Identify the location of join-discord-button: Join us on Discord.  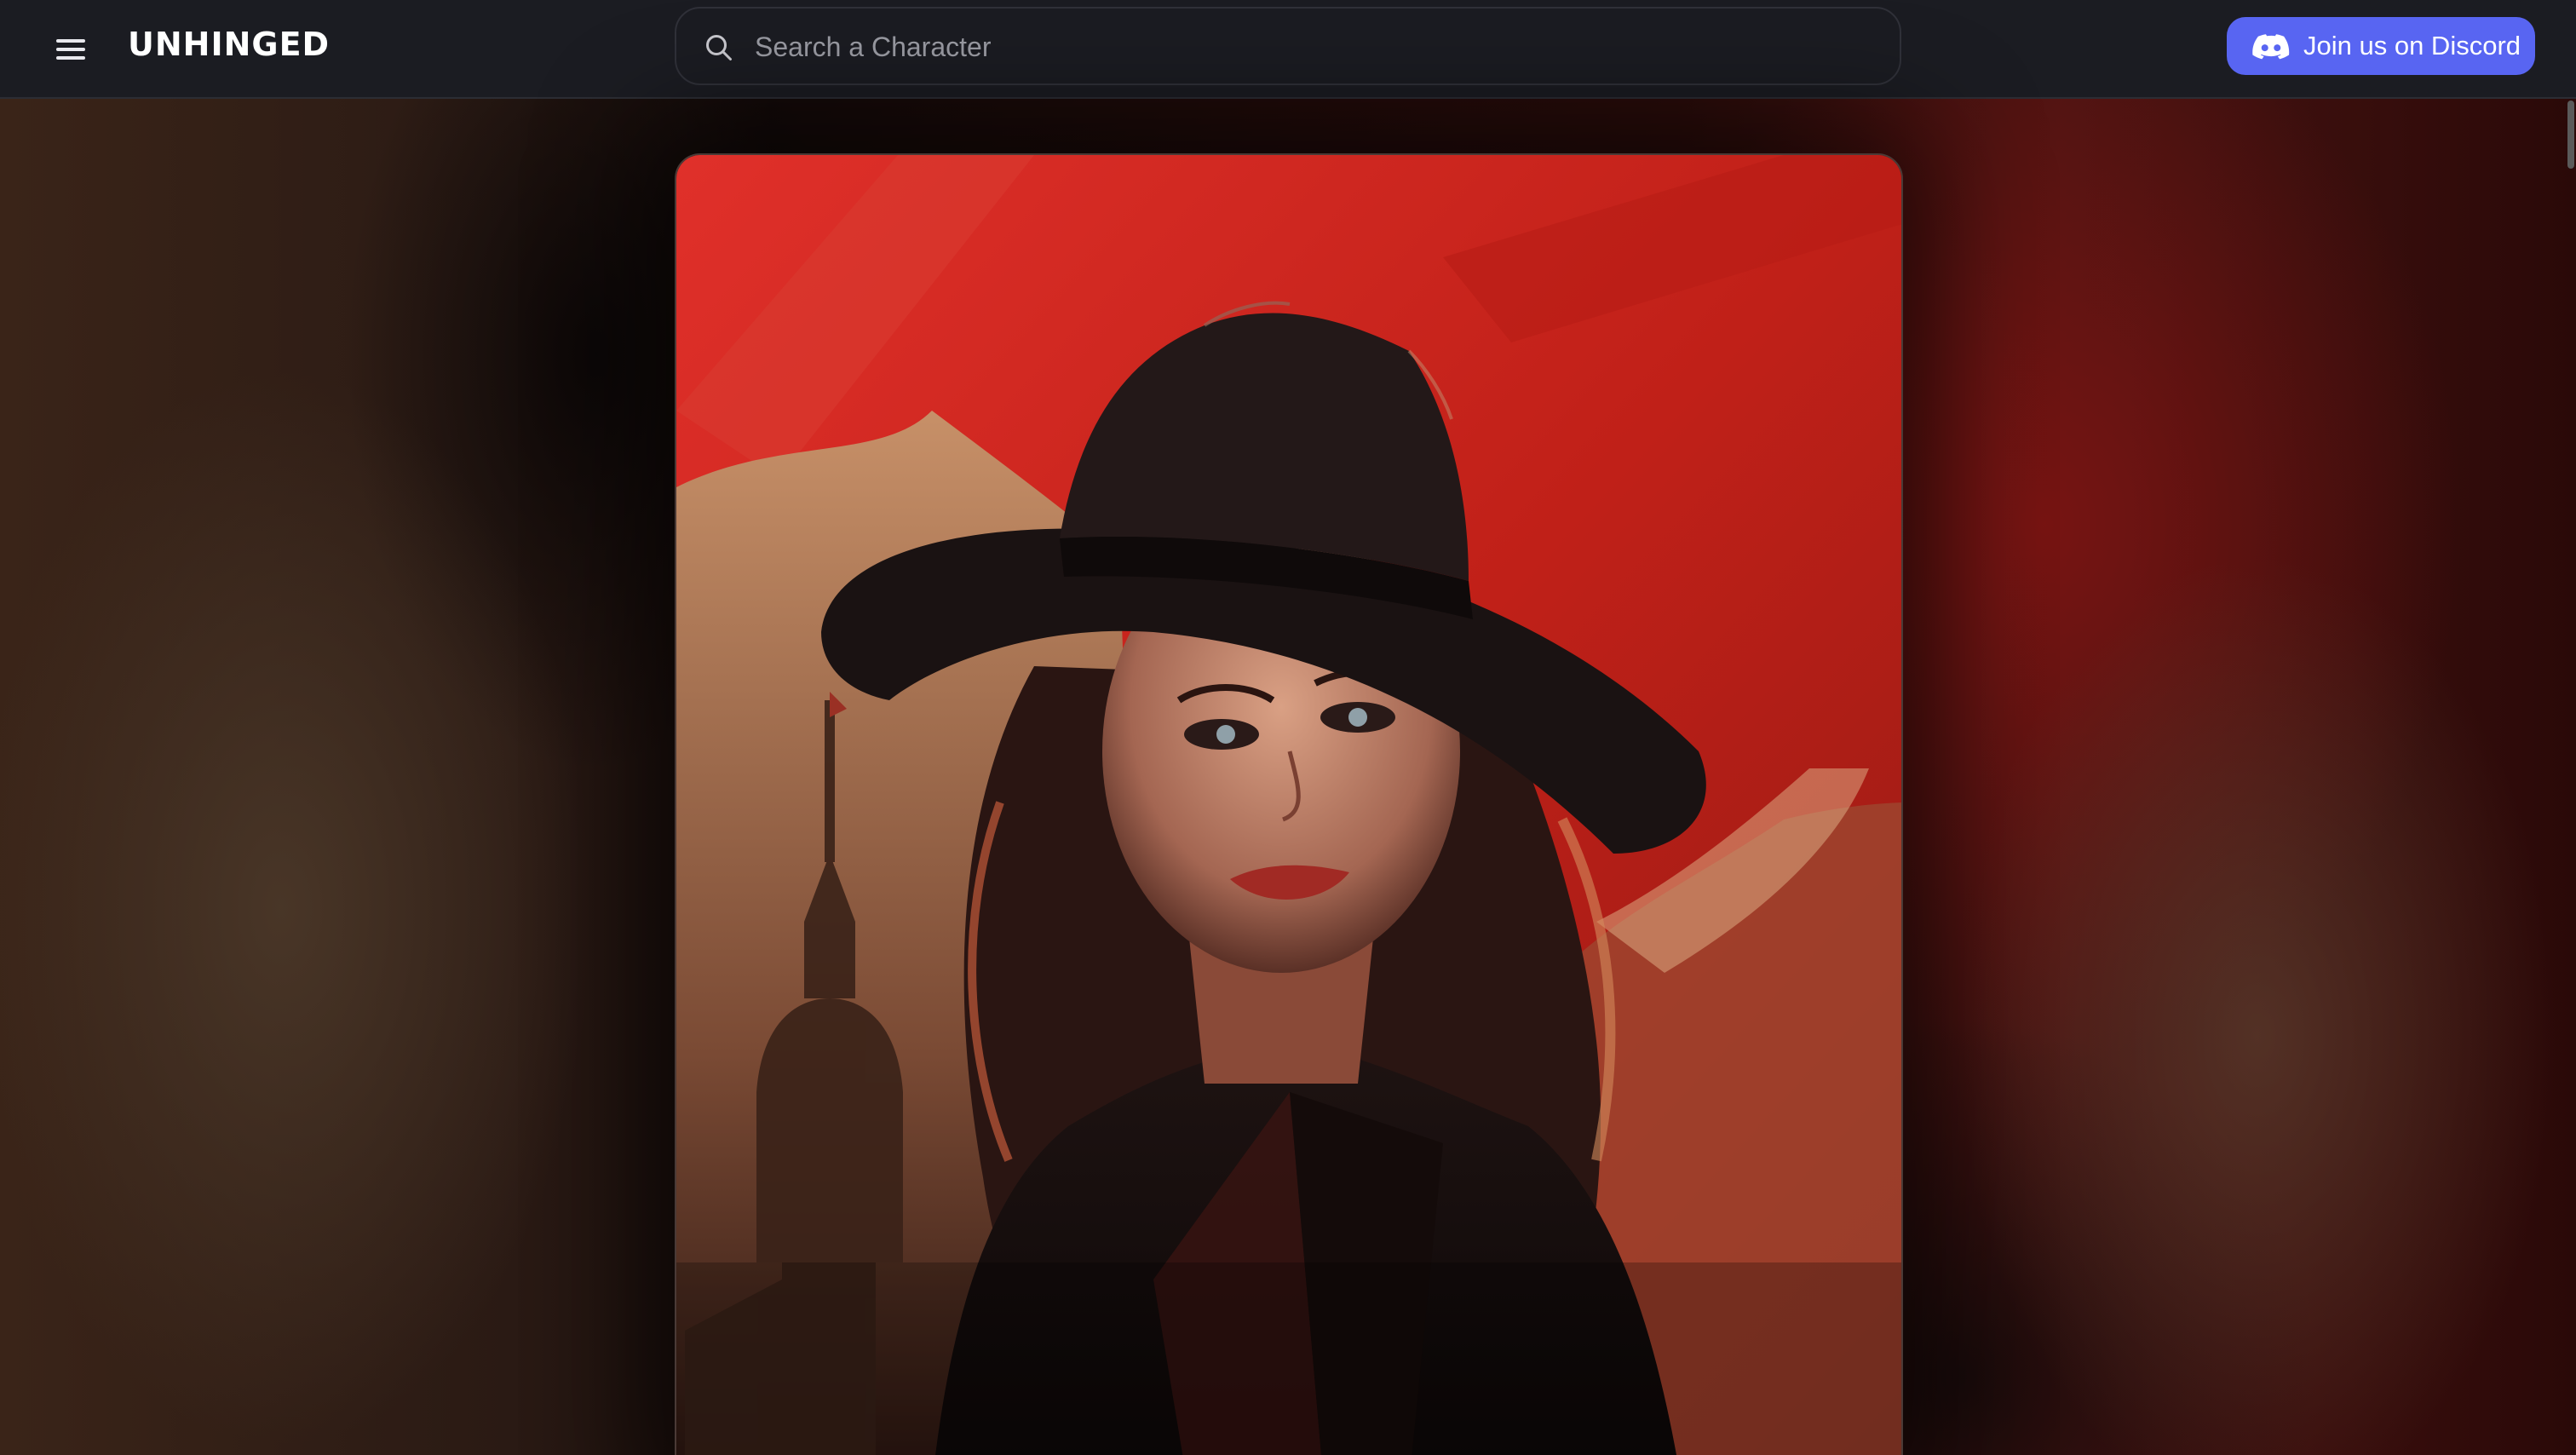
(2381, 46).